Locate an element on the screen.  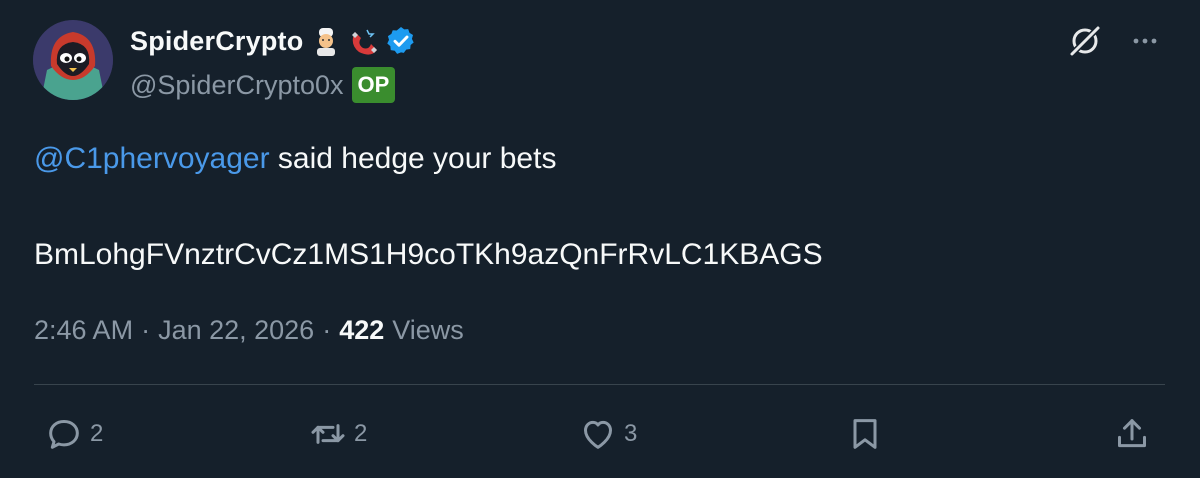
tweet-text-body: said hedge your bets is located at coordinates (413, 158).